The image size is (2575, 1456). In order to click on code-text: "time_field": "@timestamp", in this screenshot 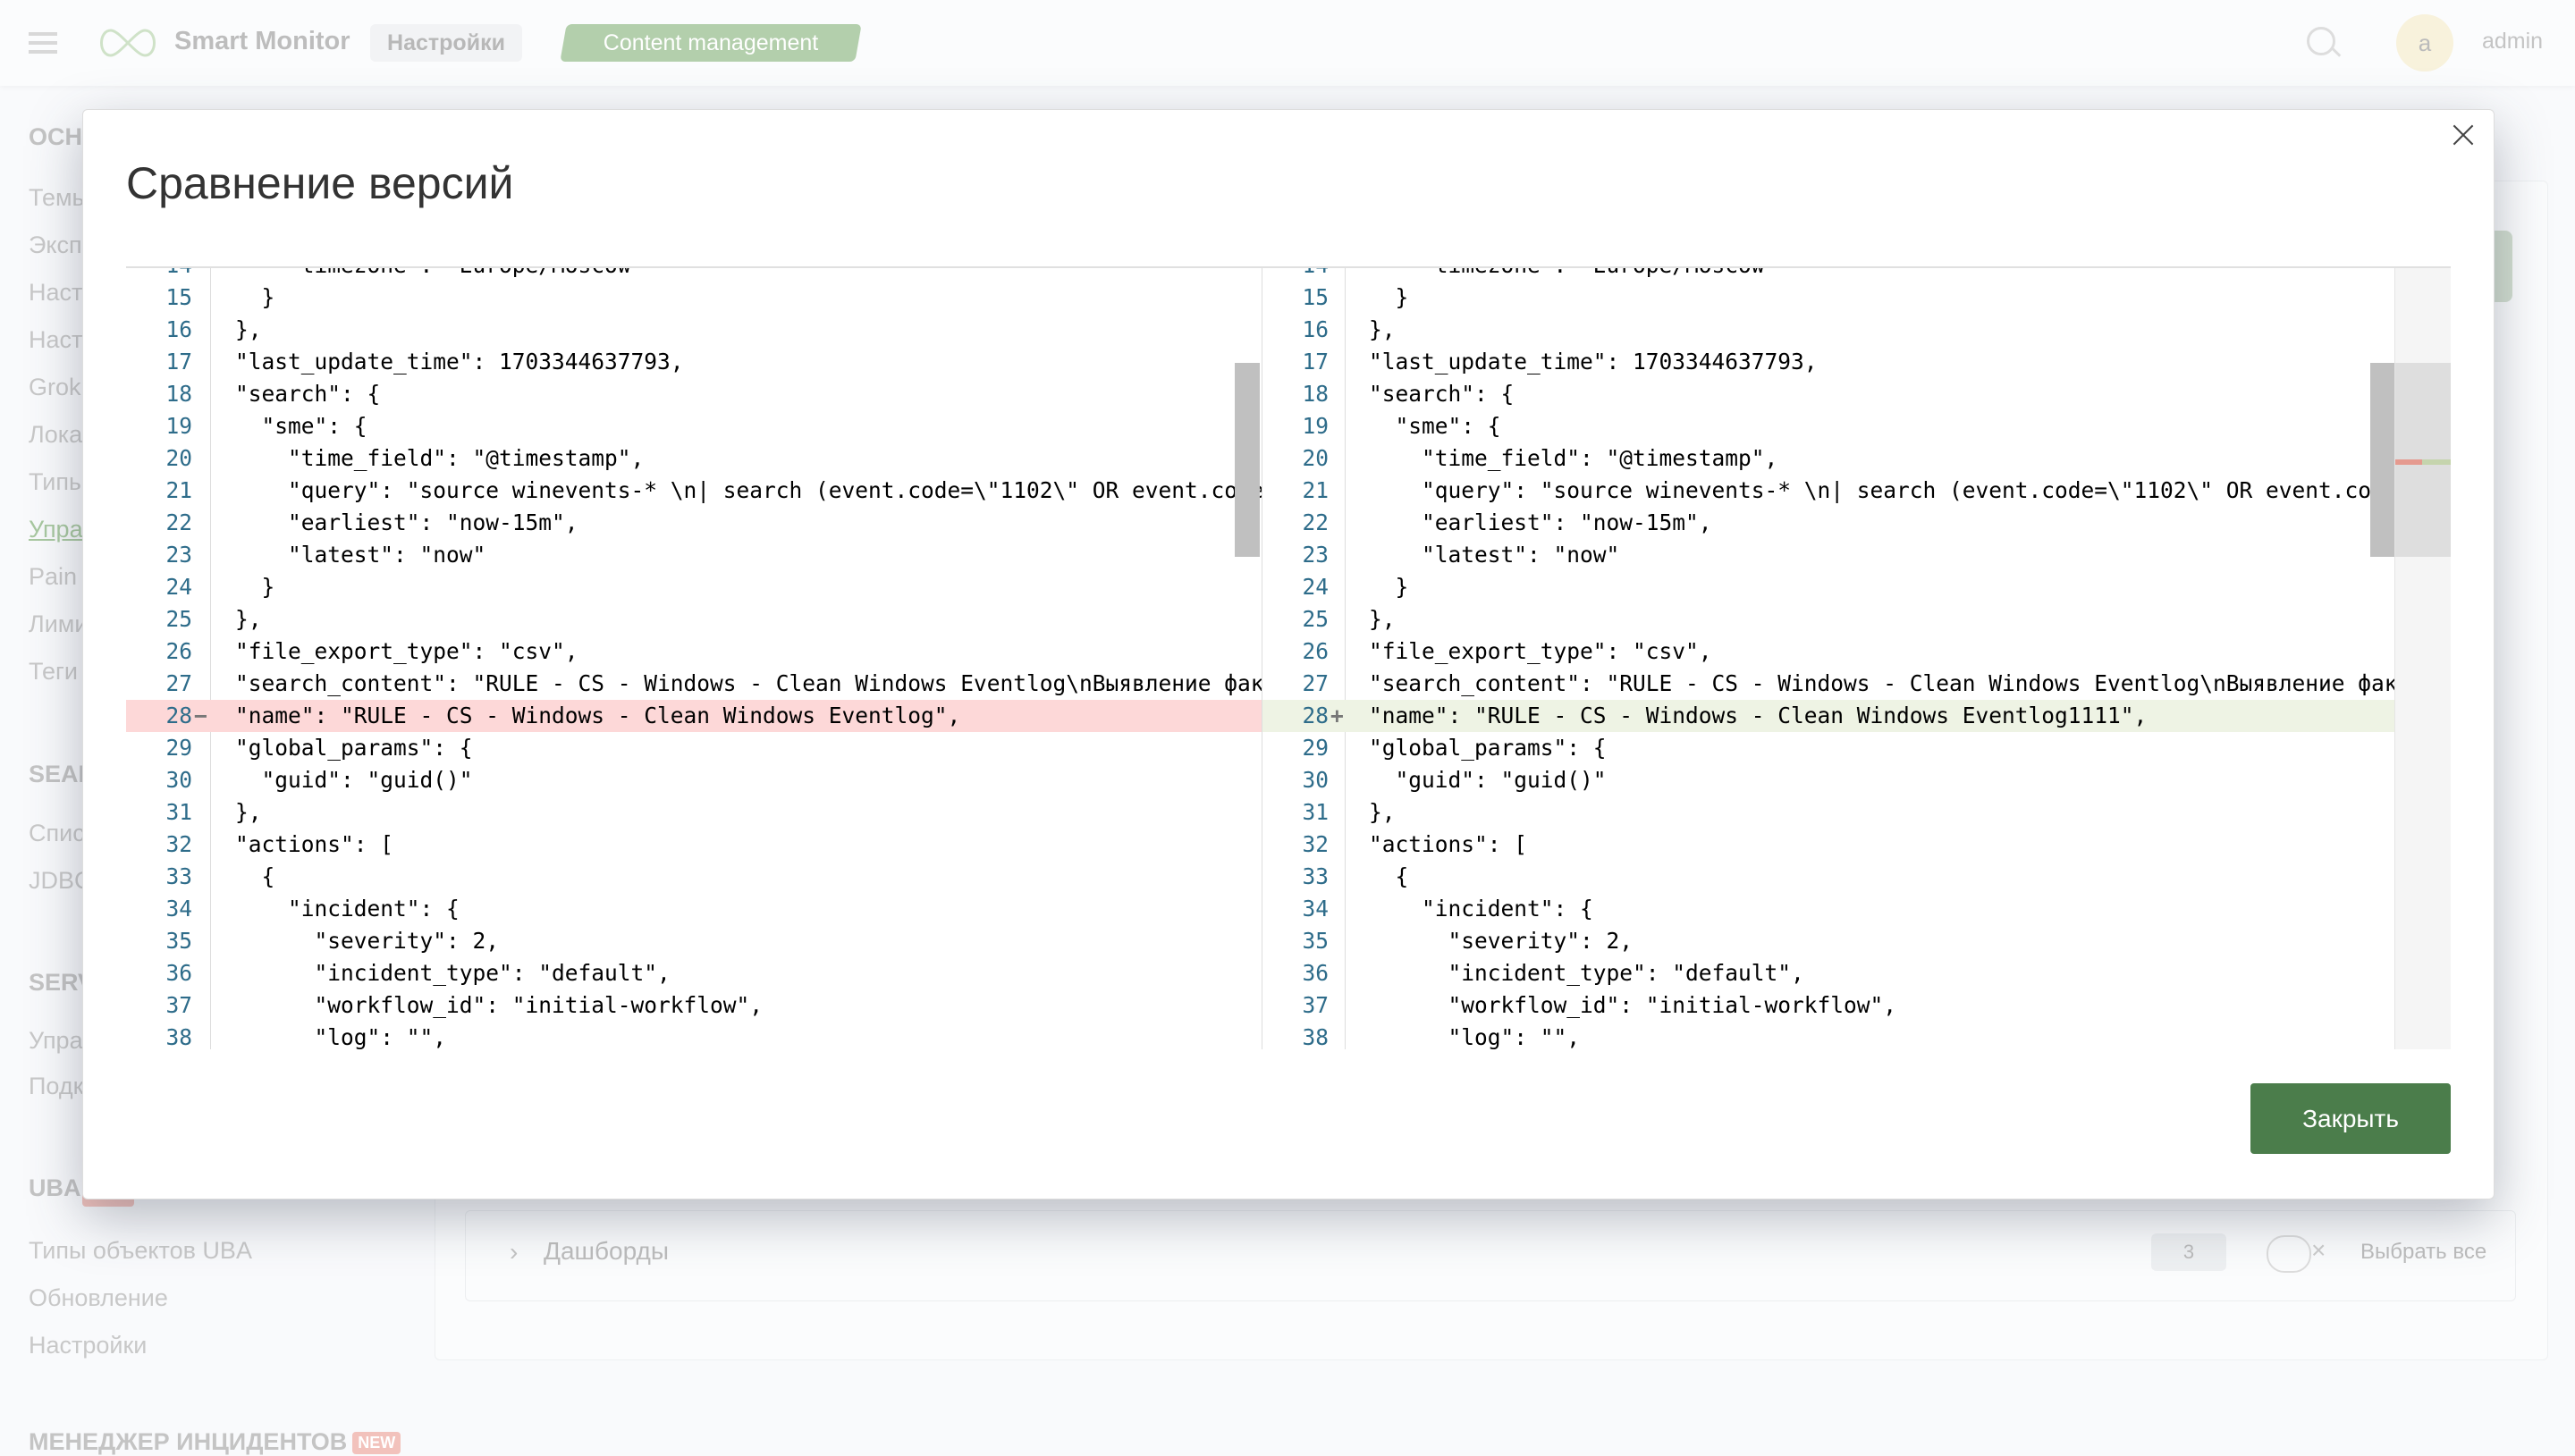, I will do `click(440, 458)`.